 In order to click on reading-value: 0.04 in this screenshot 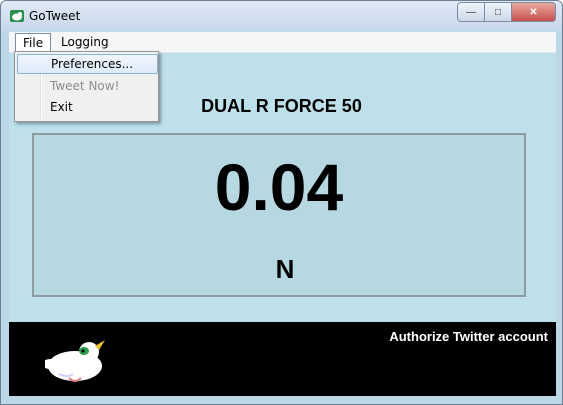, I will do `click(279, 187)`.